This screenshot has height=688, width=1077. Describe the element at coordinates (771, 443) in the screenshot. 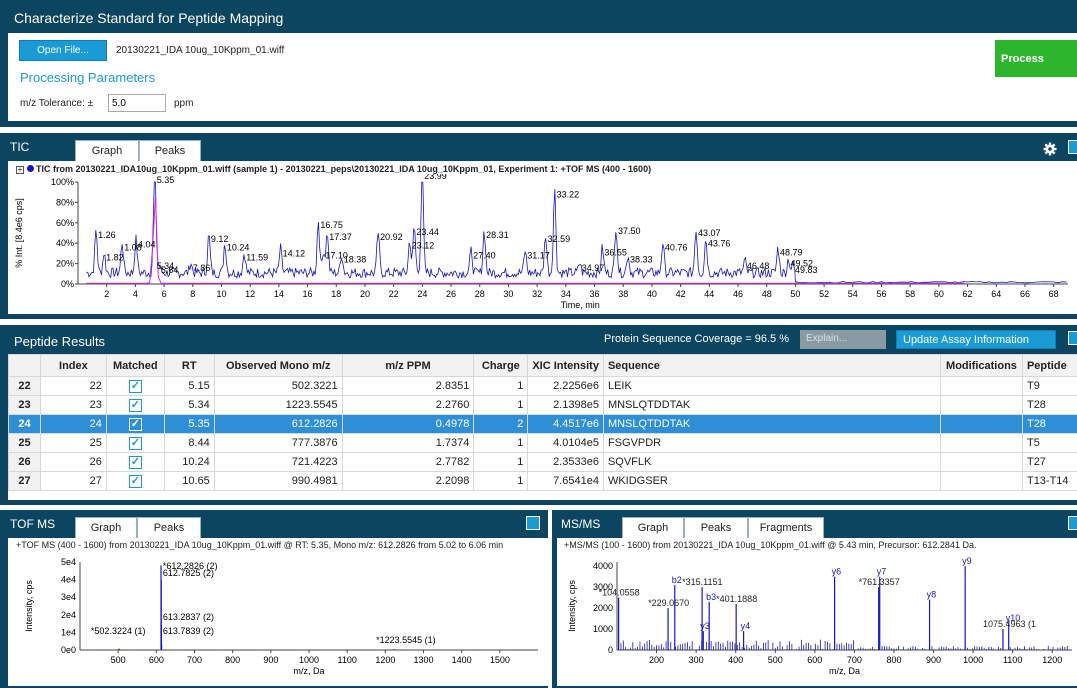

I see `sequence-cell: FSGVPDR` at that location.